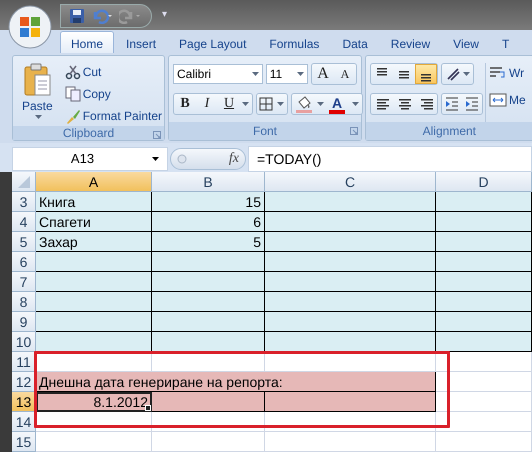  I want to click on ribbon-tab: Review, so click(411, 42).